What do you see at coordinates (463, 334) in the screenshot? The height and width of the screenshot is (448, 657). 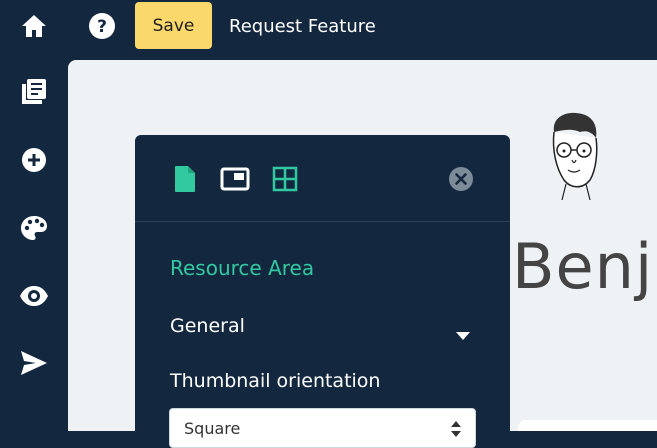 I see `caret-down-icon` at bounding box center [463, 334].